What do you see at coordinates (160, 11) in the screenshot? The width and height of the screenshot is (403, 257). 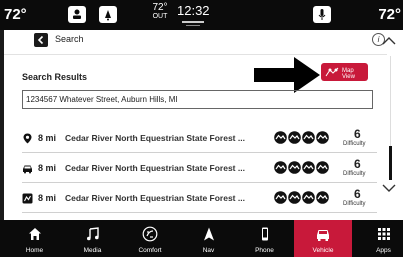 I see `outside-temperature: 72° OUT` at bounding box center [160, 11].